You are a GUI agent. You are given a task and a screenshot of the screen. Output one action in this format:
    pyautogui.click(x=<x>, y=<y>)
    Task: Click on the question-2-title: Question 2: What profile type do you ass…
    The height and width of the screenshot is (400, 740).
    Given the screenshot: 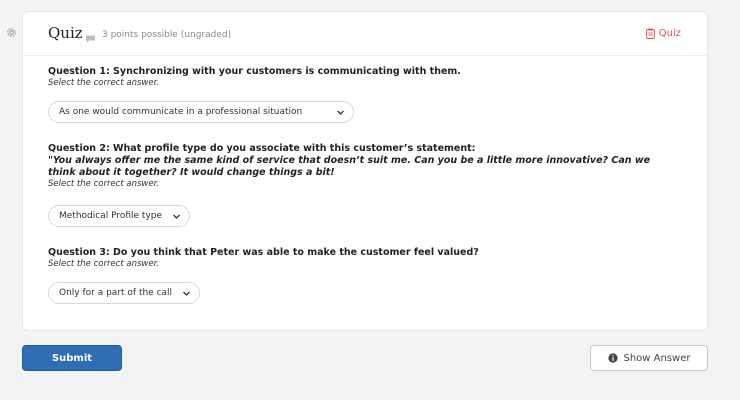 What is the action you would take?
    pyautogui.click(x=262, y=148)
    